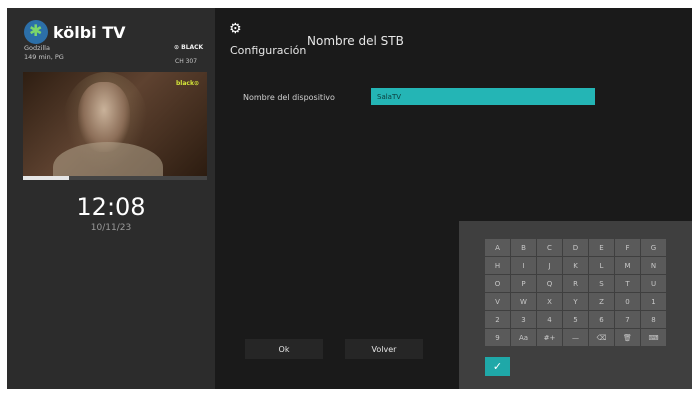 This screenshot has width=699, height=394. I want to click on playback-progress-fill, so click(46, 178).